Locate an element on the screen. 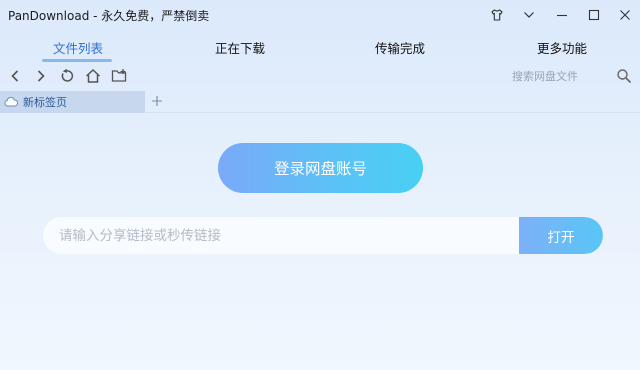 This screenshot has height=370, width=640. share-link-row: 打开 is located at coordinates (323, 235).